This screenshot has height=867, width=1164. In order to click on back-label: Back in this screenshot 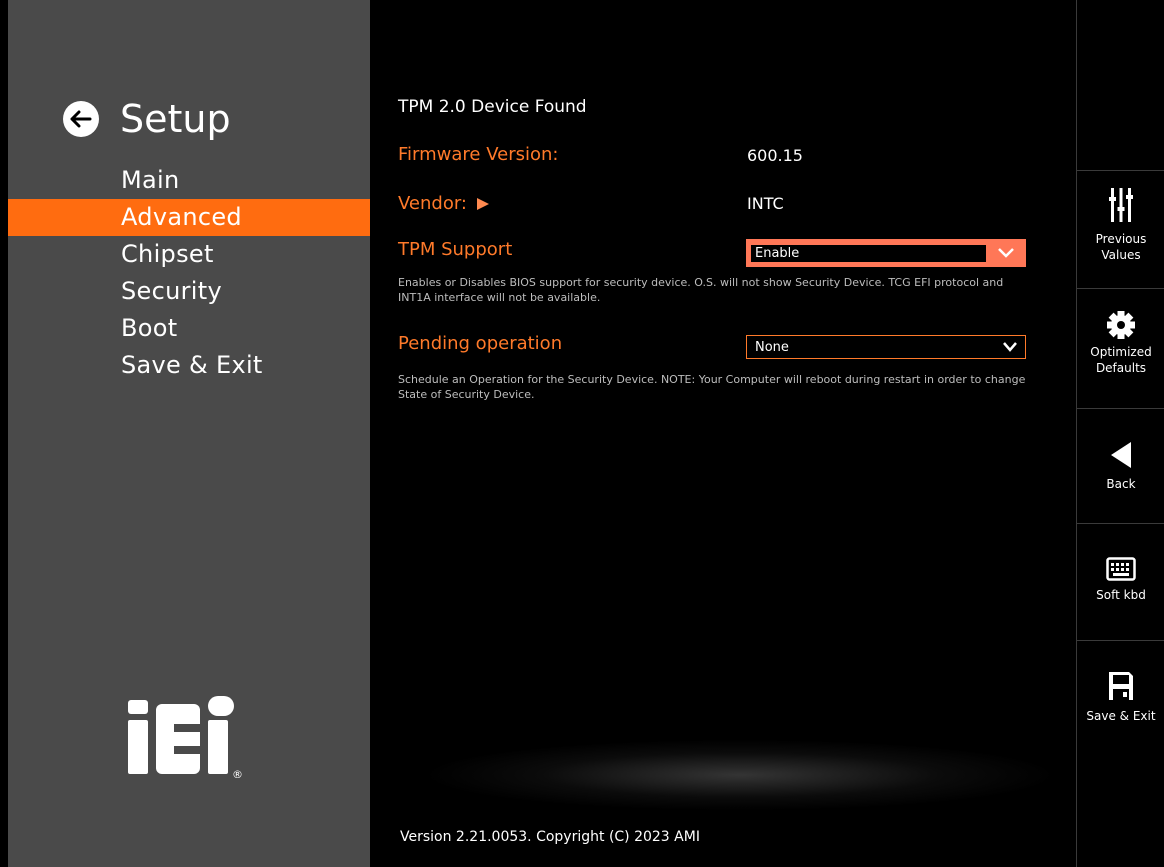, I will do `click(1121, 484)`.